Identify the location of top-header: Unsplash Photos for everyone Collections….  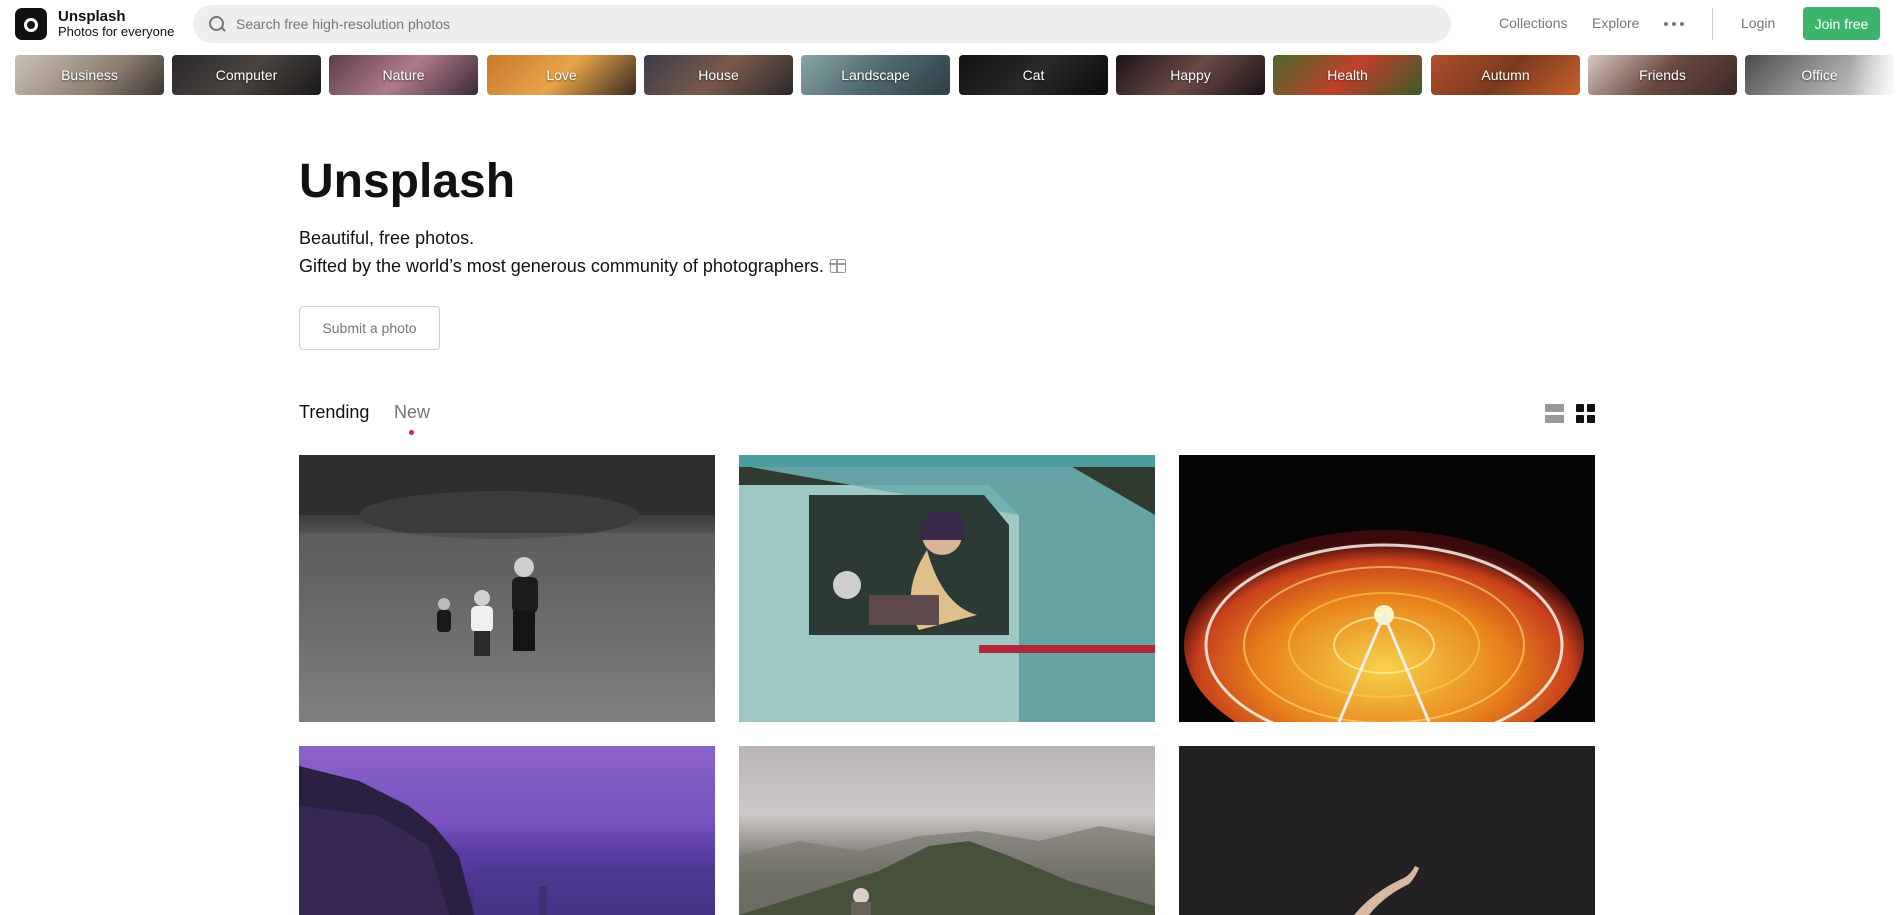
(950, 23).